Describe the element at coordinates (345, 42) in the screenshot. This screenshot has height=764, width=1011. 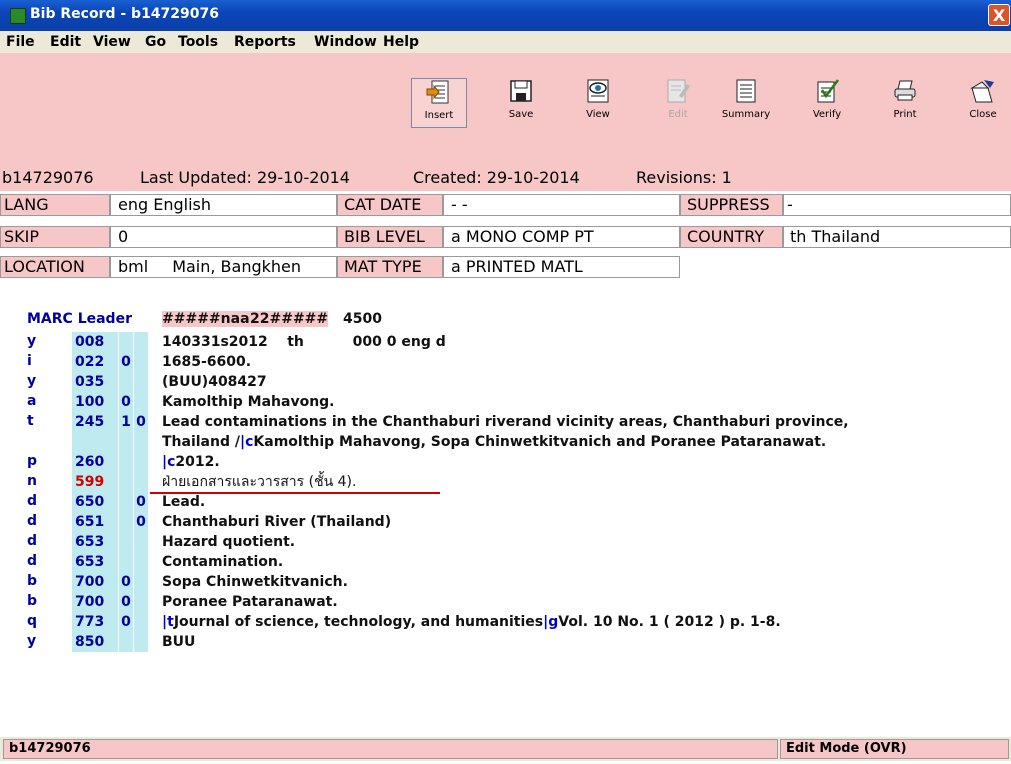
I see `menu-window: Window` at that location.